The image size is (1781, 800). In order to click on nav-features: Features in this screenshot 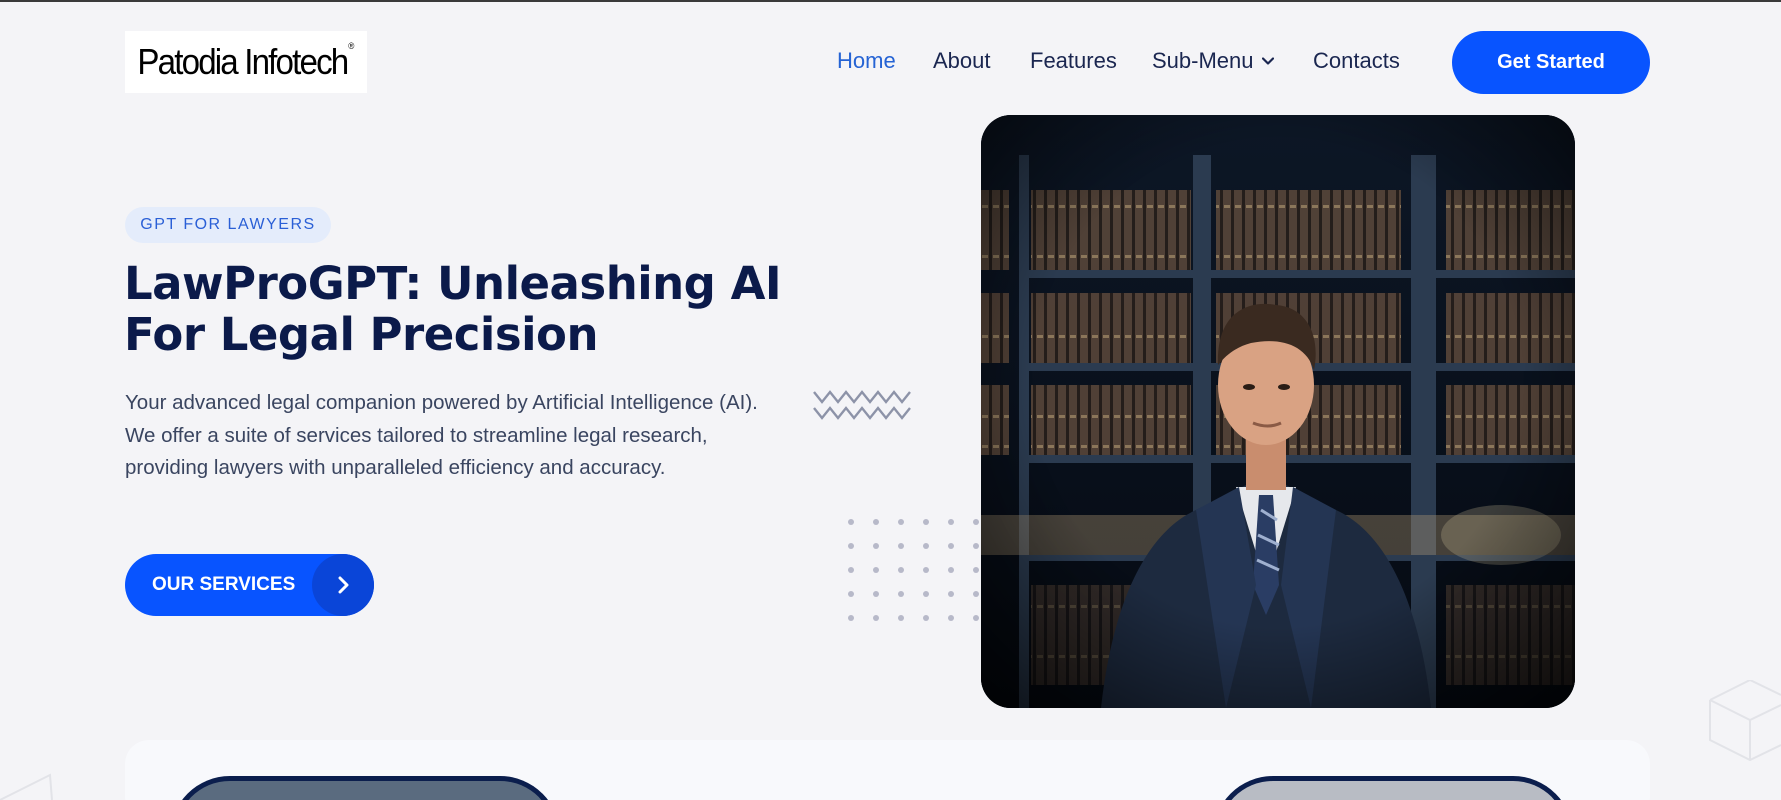, I will do `click(1073, 61)`.